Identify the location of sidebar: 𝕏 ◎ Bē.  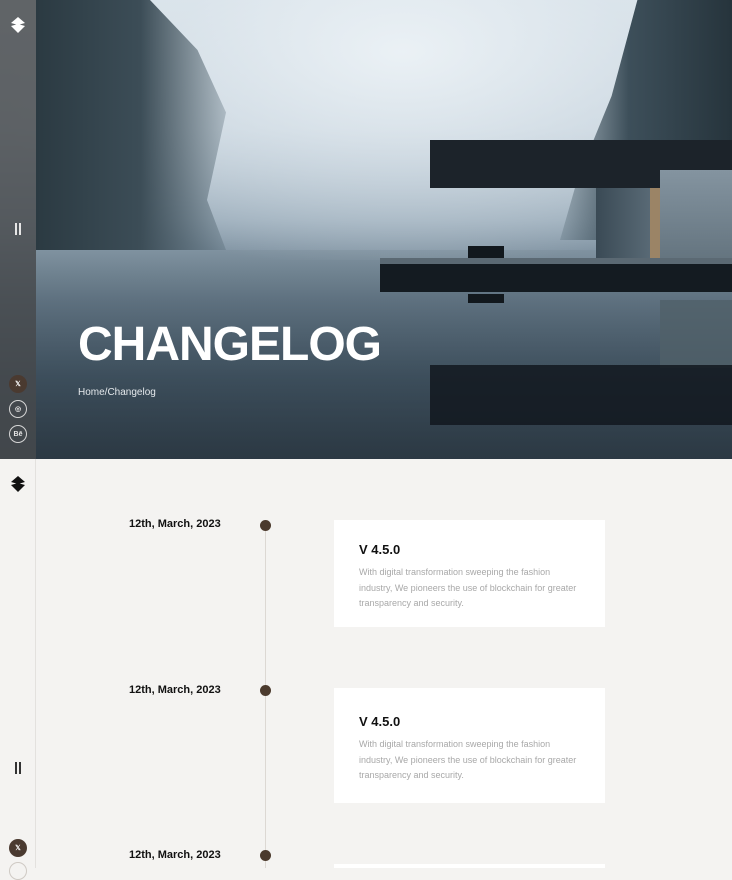
(18, 229).